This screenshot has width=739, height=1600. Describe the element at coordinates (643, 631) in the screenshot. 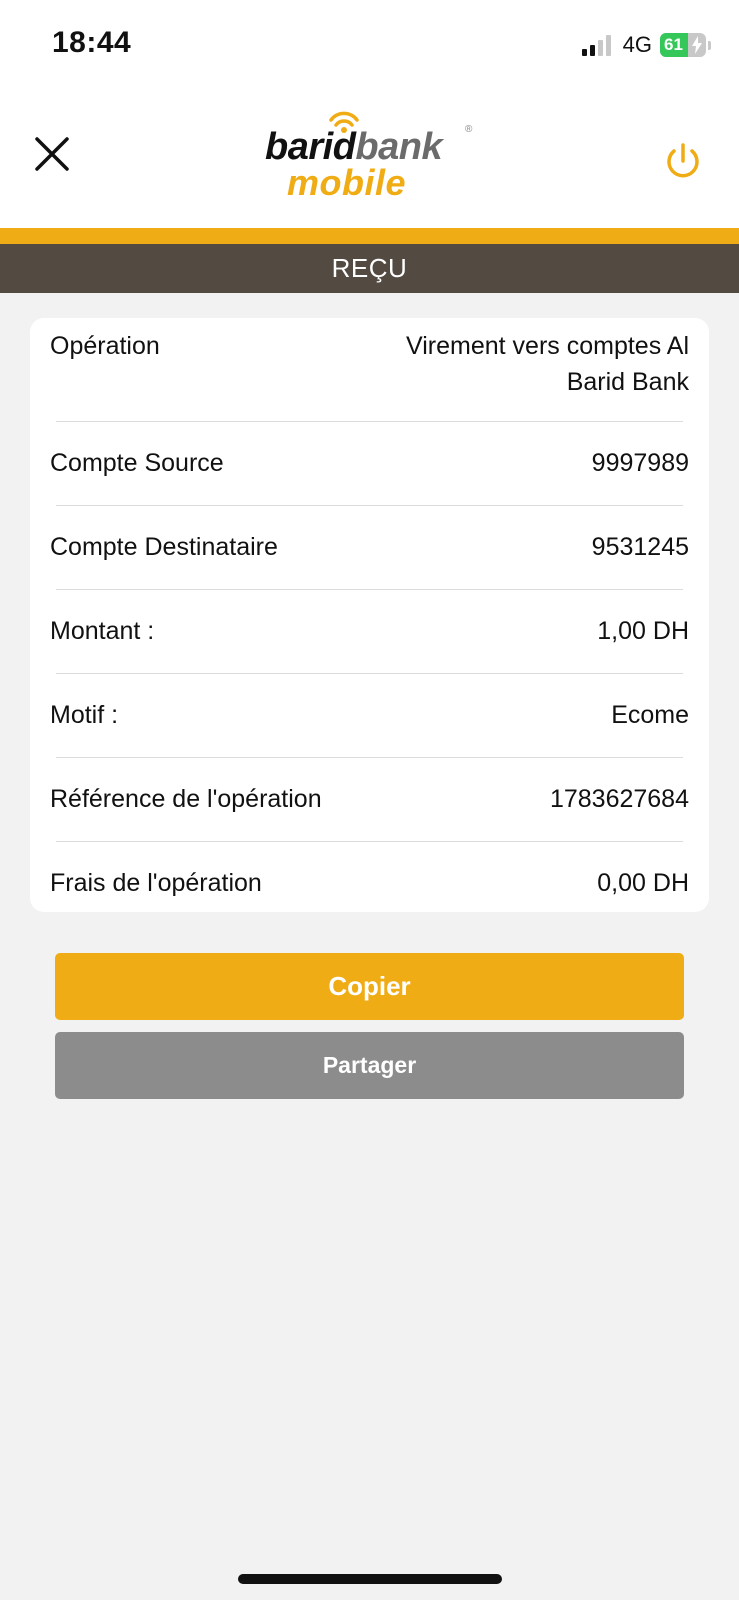

I see `receipt-value: 1,00 DH` at that location.